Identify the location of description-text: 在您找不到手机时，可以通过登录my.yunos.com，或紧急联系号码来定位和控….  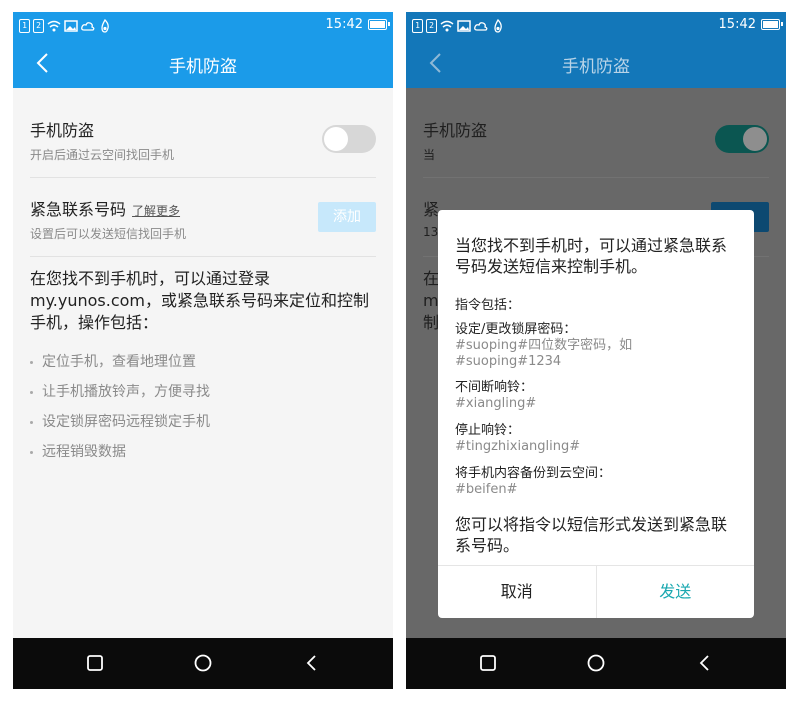
(199, 300).